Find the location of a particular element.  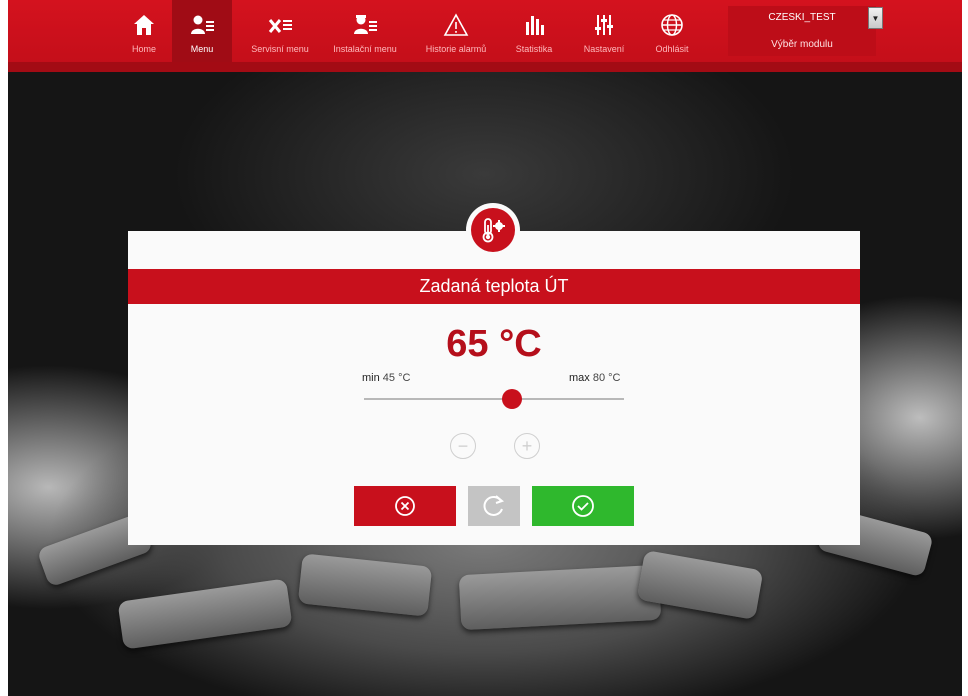

temperature-slider is located at coordinates (494, 399).